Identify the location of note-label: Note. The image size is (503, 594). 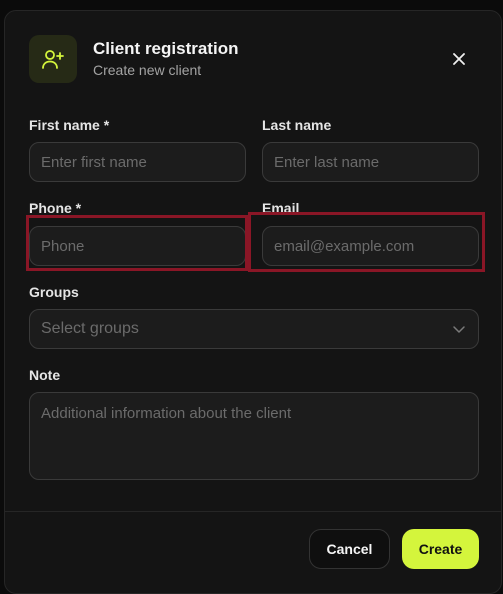
(45, 375).